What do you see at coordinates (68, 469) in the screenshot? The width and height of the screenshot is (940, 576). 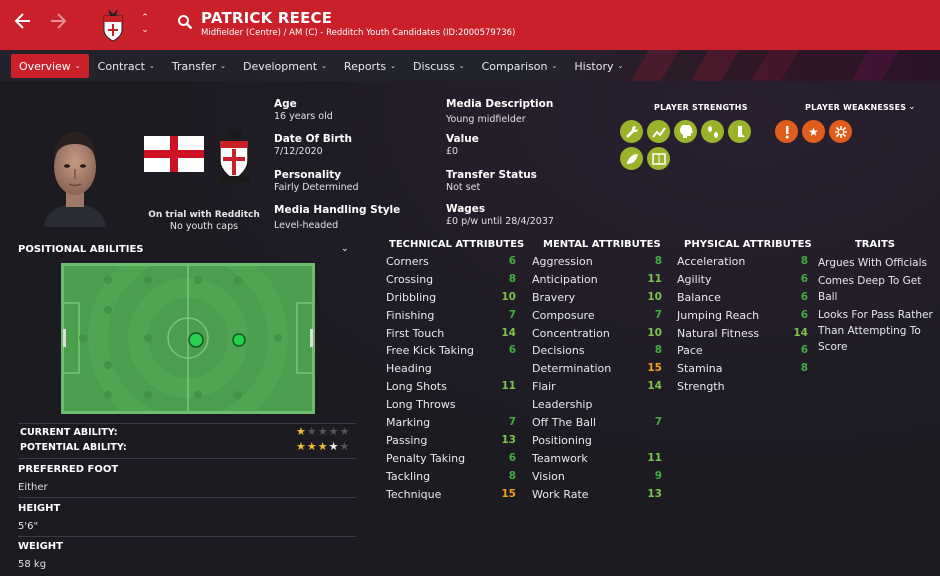 I see `preferred-foot-label: PREFERRED FOOT` at bounding box center [68, 469].